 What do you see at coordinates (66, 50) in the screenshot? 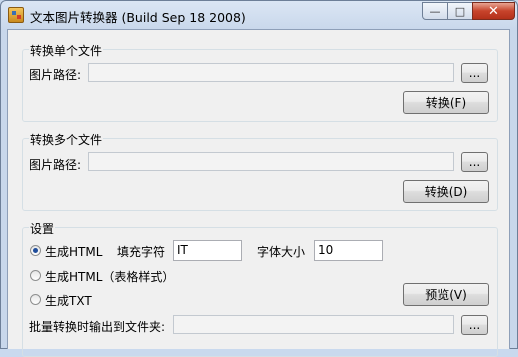
I see `single-file-group-label: 转换单个文件` at bounding box center [66, 50].